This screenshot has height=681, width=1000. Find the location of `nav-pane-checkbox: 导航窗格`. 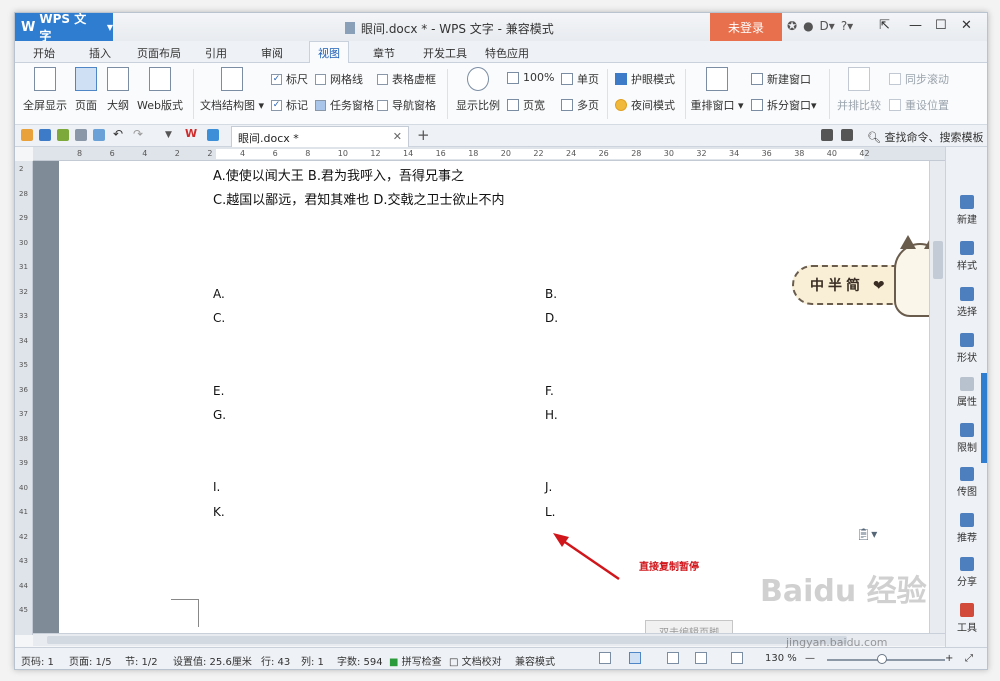

nav-pane-checkbox: 导航窗格 is located at coordinates (406, 105).